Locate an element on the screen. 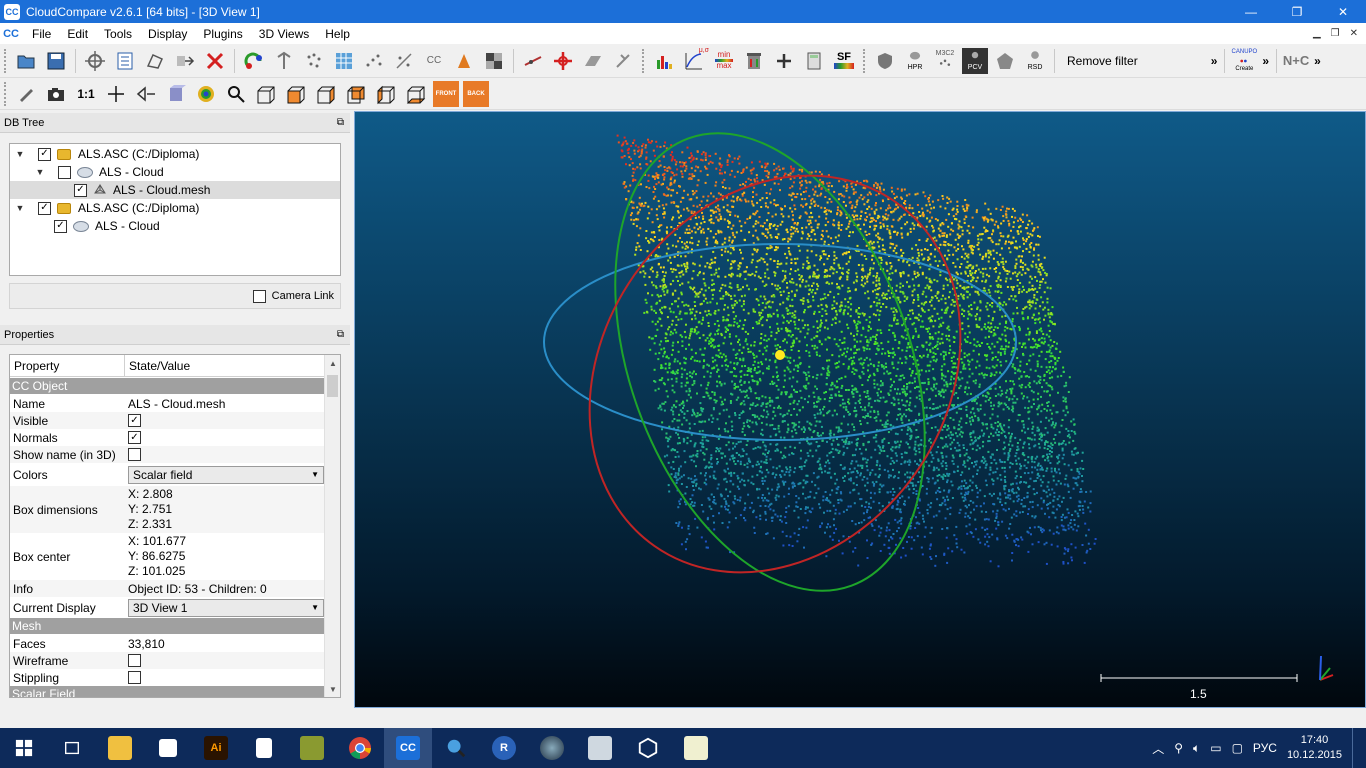 The image size is (1366, 768). menu-plugins: Plugins is located at coordinates (222, 34).